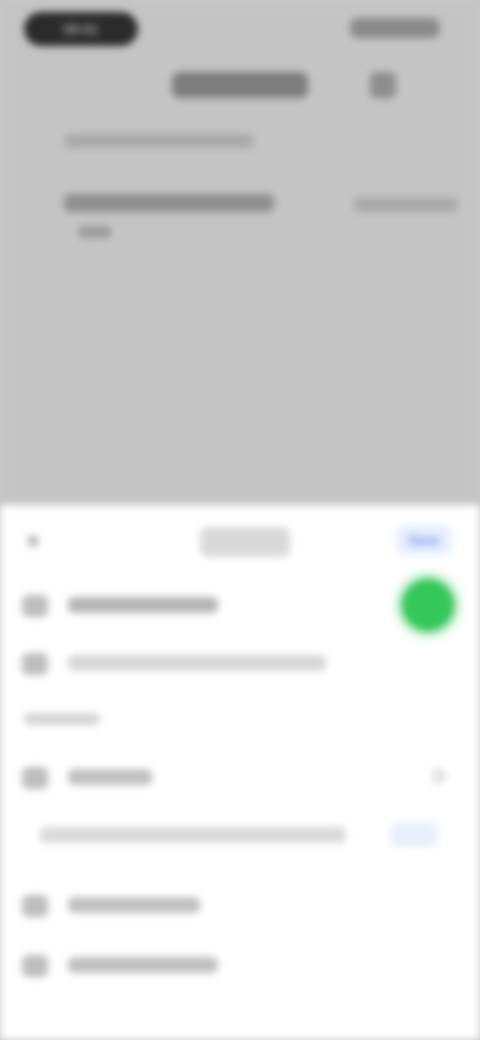 The image size is (480, 1040). Describe the element at coordinates (62, 719) in the screenshot. I see `section-label` at that location.